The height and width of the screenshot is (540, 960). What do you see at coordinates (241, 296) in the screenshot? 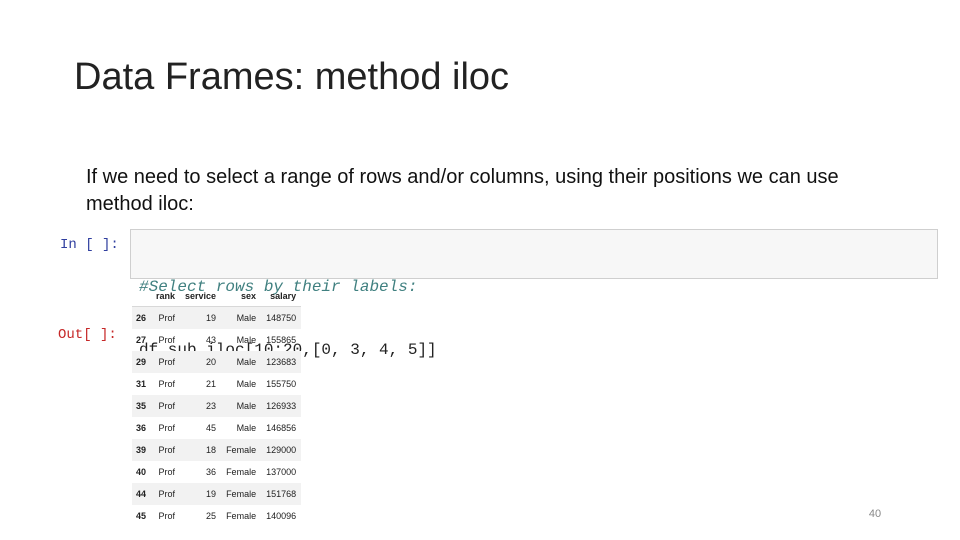
I see `table-header-sex: sex` at bounding box center [241, 296].